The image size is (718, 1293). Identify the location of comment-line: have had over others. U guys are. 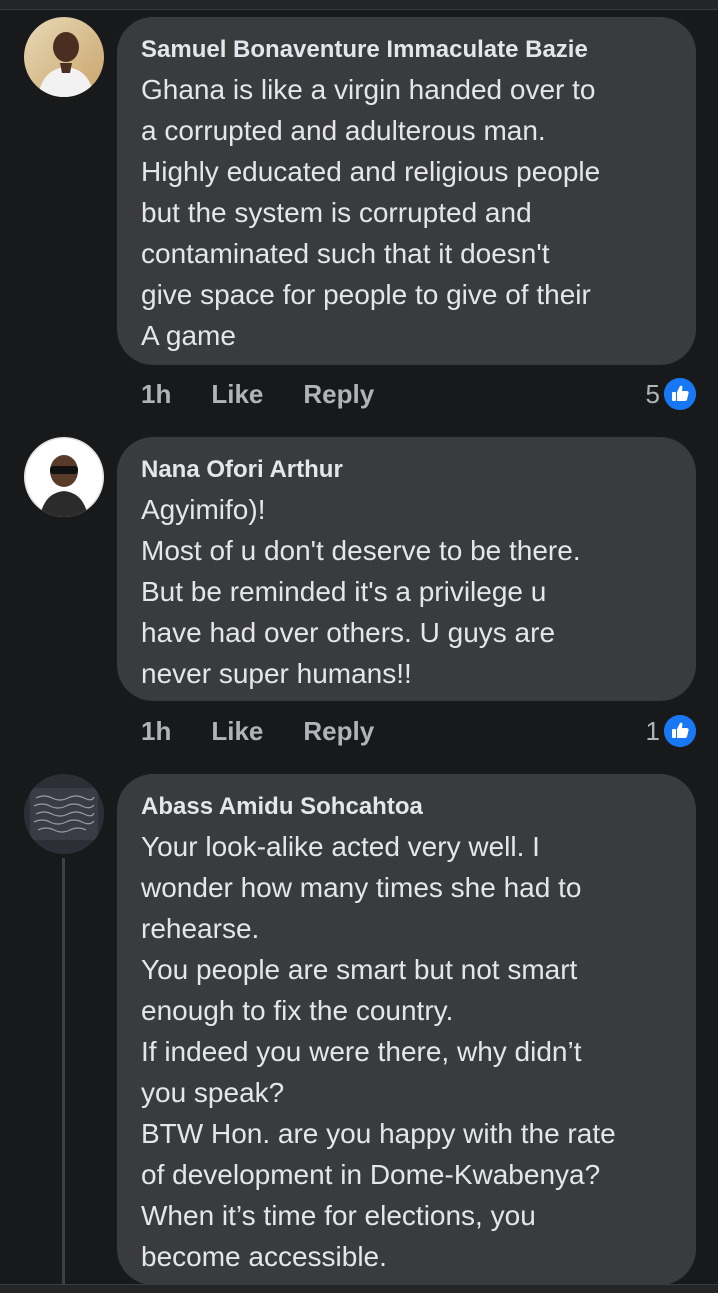
(348, 632).